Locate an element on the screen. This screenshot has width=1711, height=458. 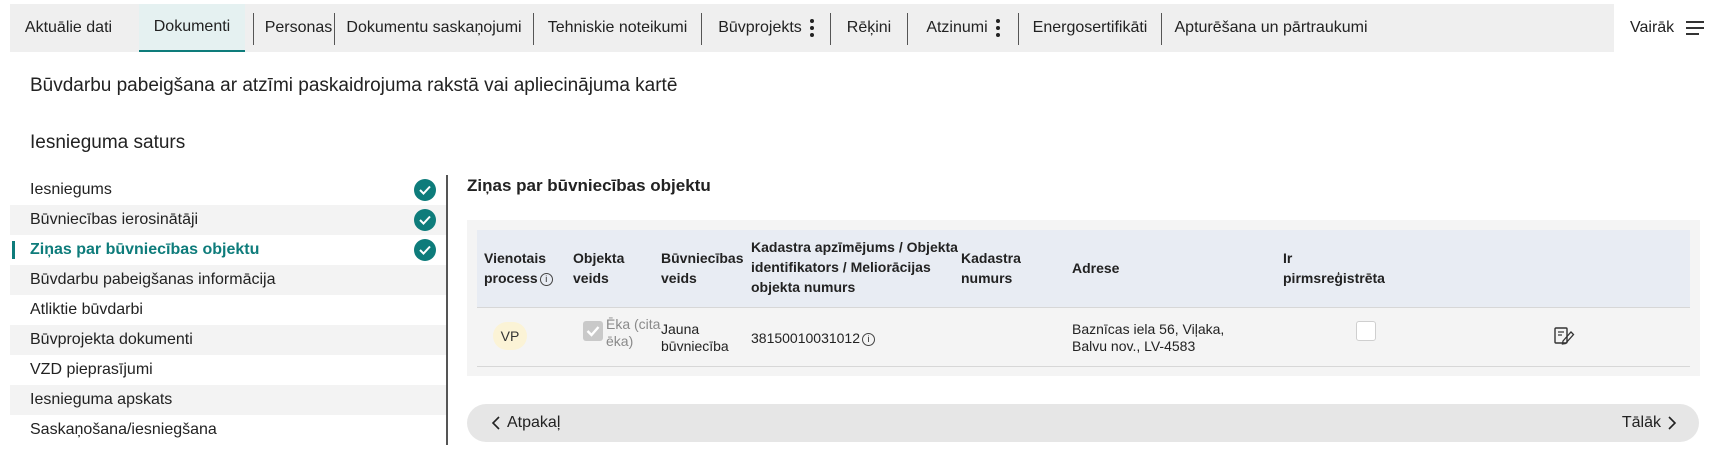
main-heading: Ziņas par būvniecības objektu is located at coordinates (589, 185).